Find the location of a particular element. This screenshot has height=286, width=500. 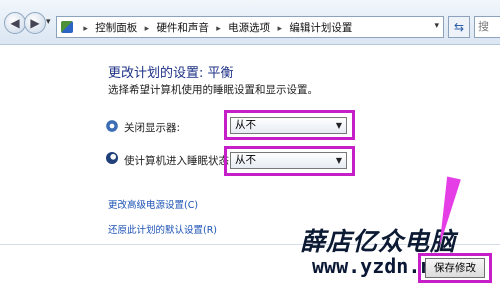

address-dropdown-icon: ▾ is located at coordinates (436, 26).